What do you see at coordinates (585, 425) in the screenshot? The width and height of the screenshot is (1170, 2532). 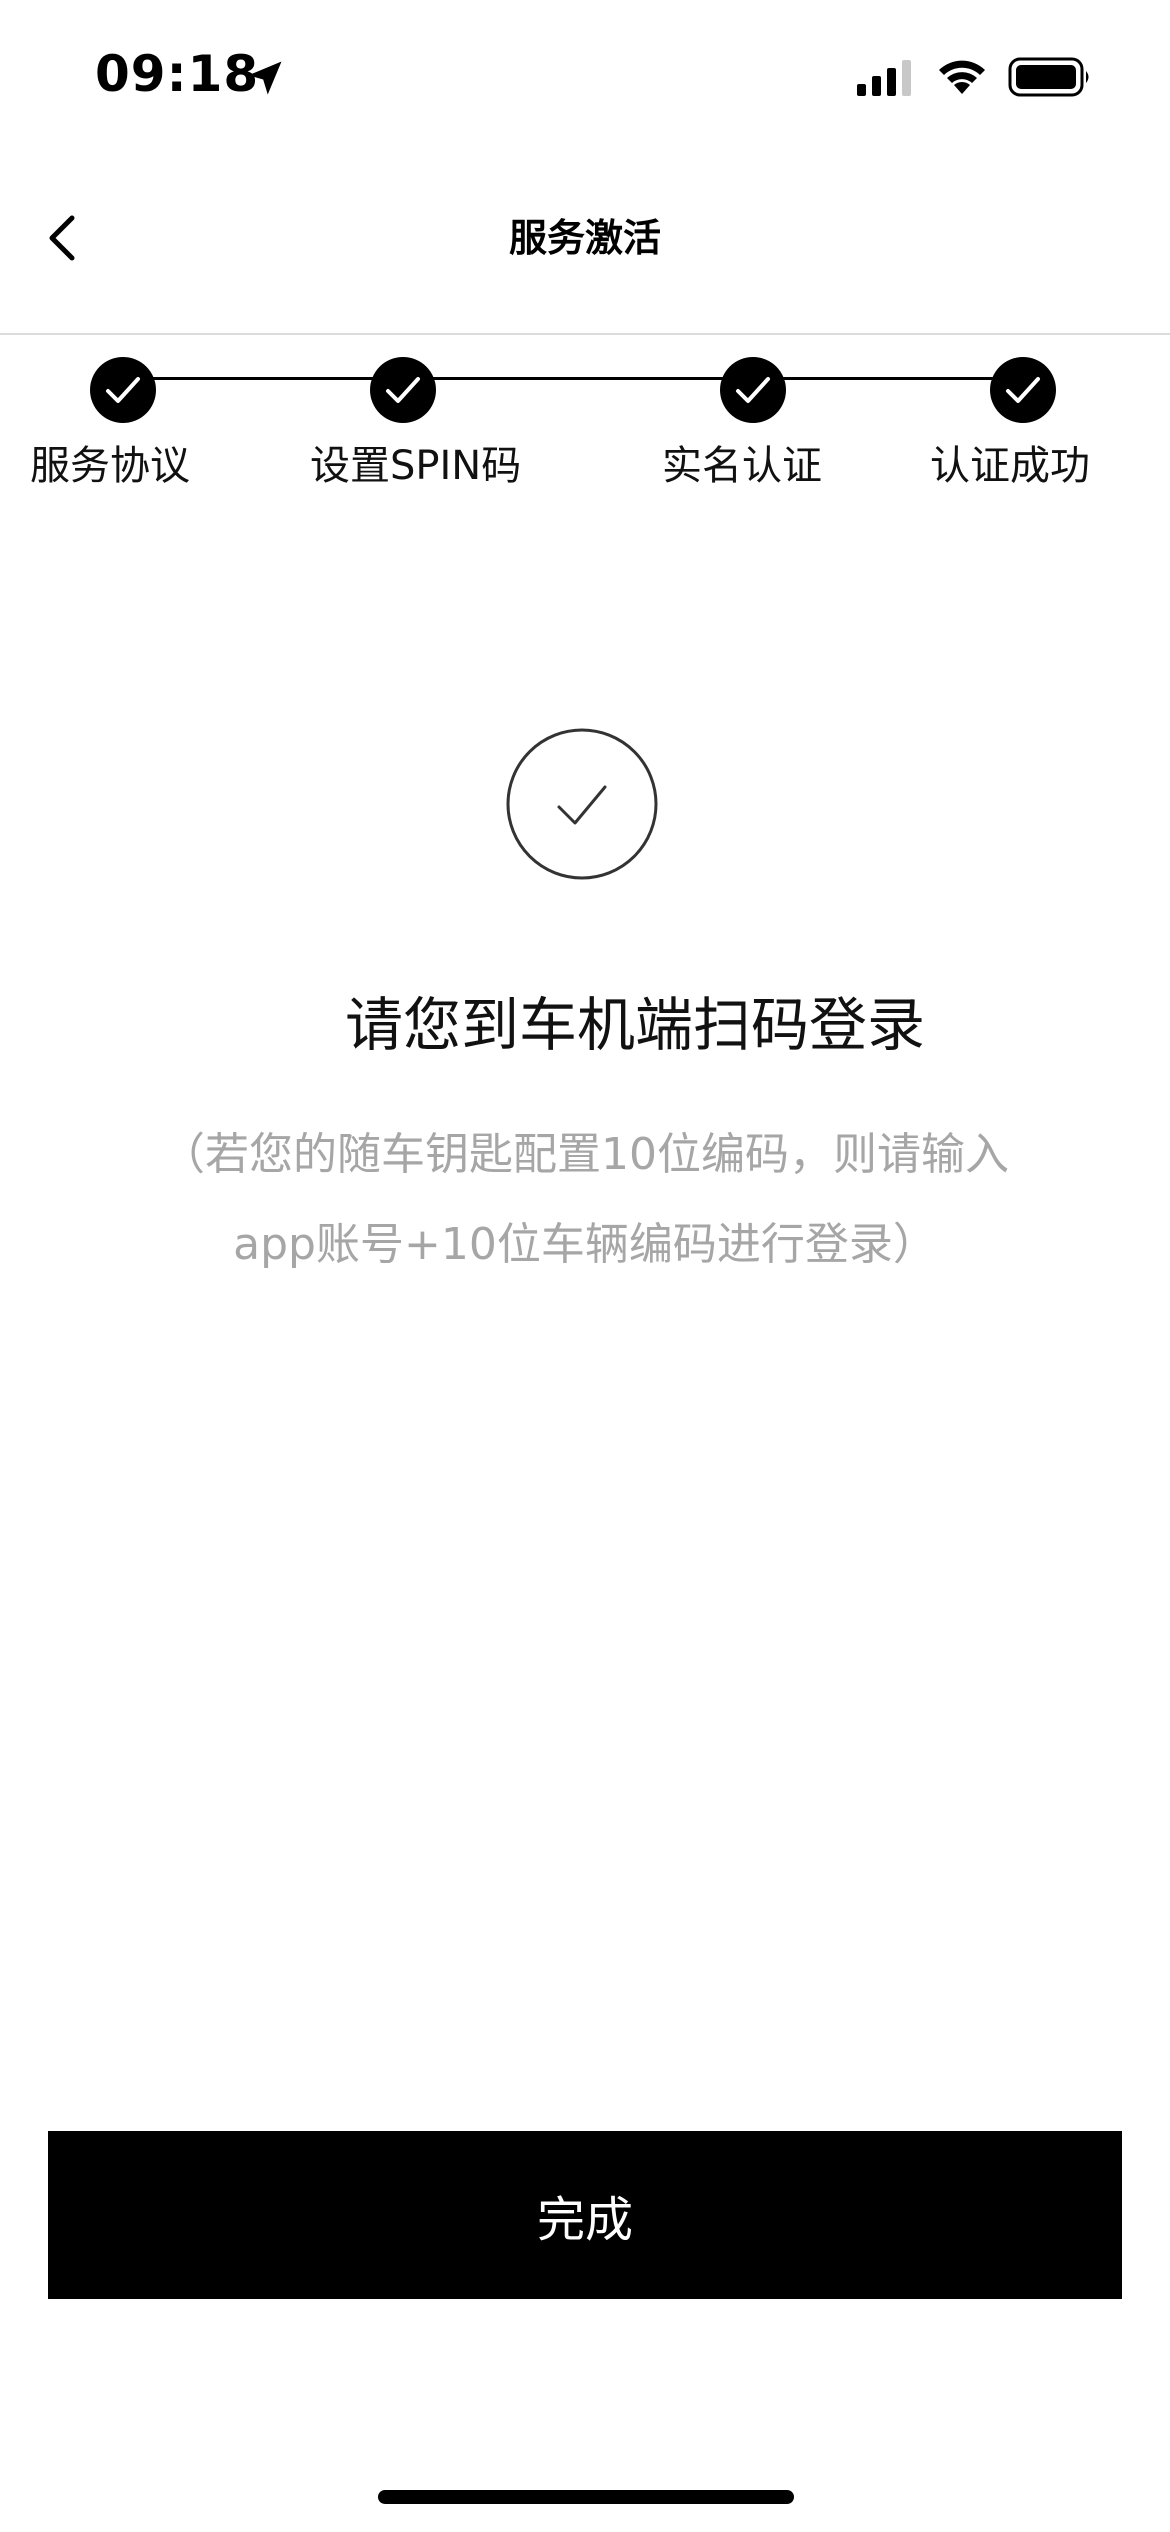 I see `progress-stepper: 服务协议 设置SPIN码 实名认证 认证成功` at bounding box center [585, 425].